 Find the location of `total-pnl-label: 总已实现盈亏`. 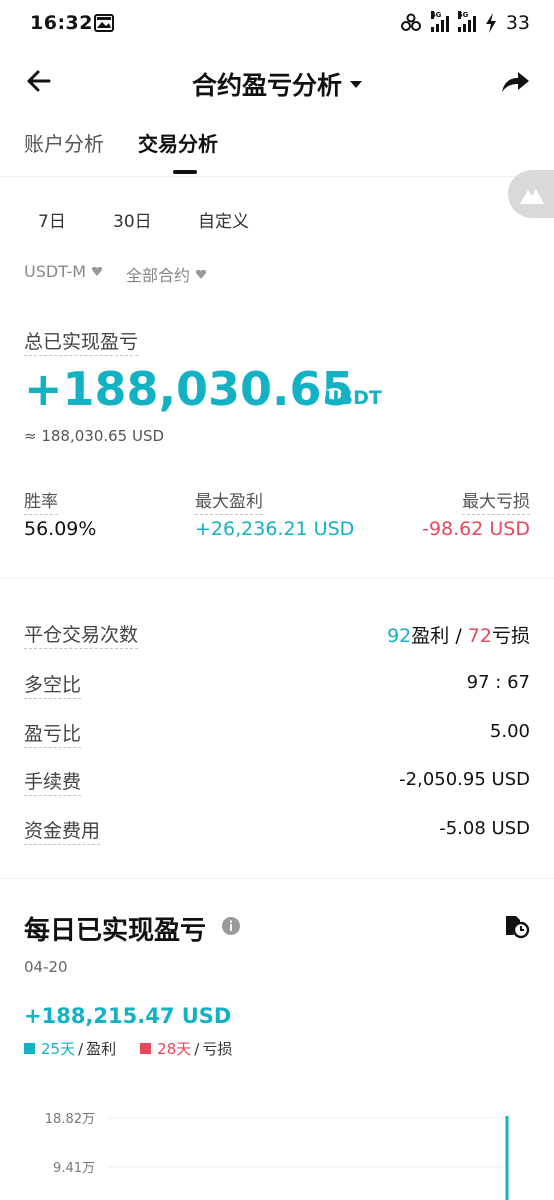

total-pnl-label: 总已实现盈亏 is located at coordinates (81, 341).